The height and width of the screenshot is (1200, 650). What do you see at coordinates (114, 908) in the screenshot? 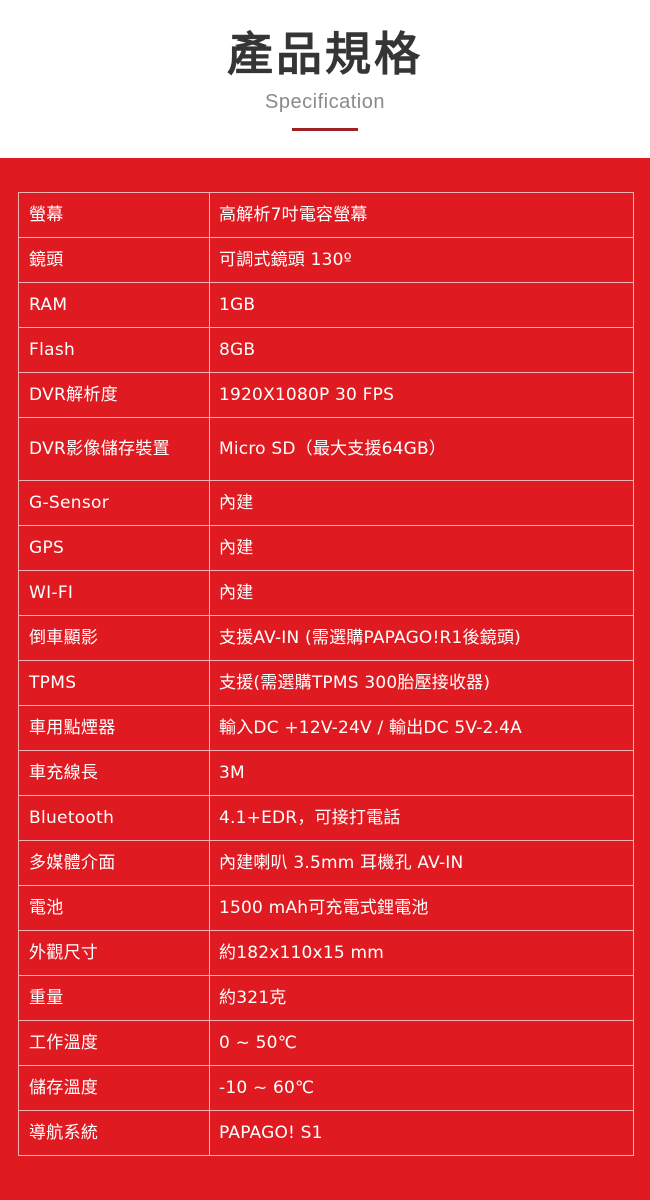
I see `spec-label: 電池` at bounding box center [114, 908].